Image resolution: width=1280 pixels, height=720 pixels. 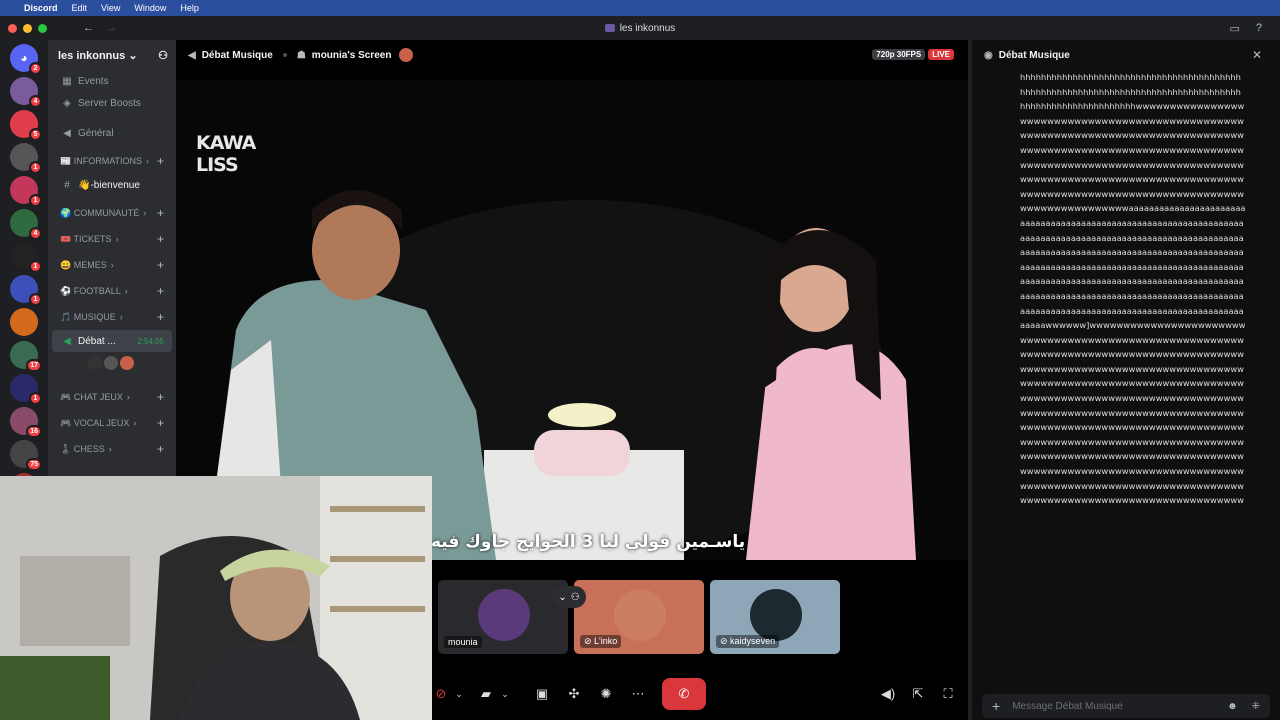 What do you see at coordinates (112, 291) in the screenshot?
I see `category-football: ⚽ FOOTBALL › +` at bounding box center [112, 291].